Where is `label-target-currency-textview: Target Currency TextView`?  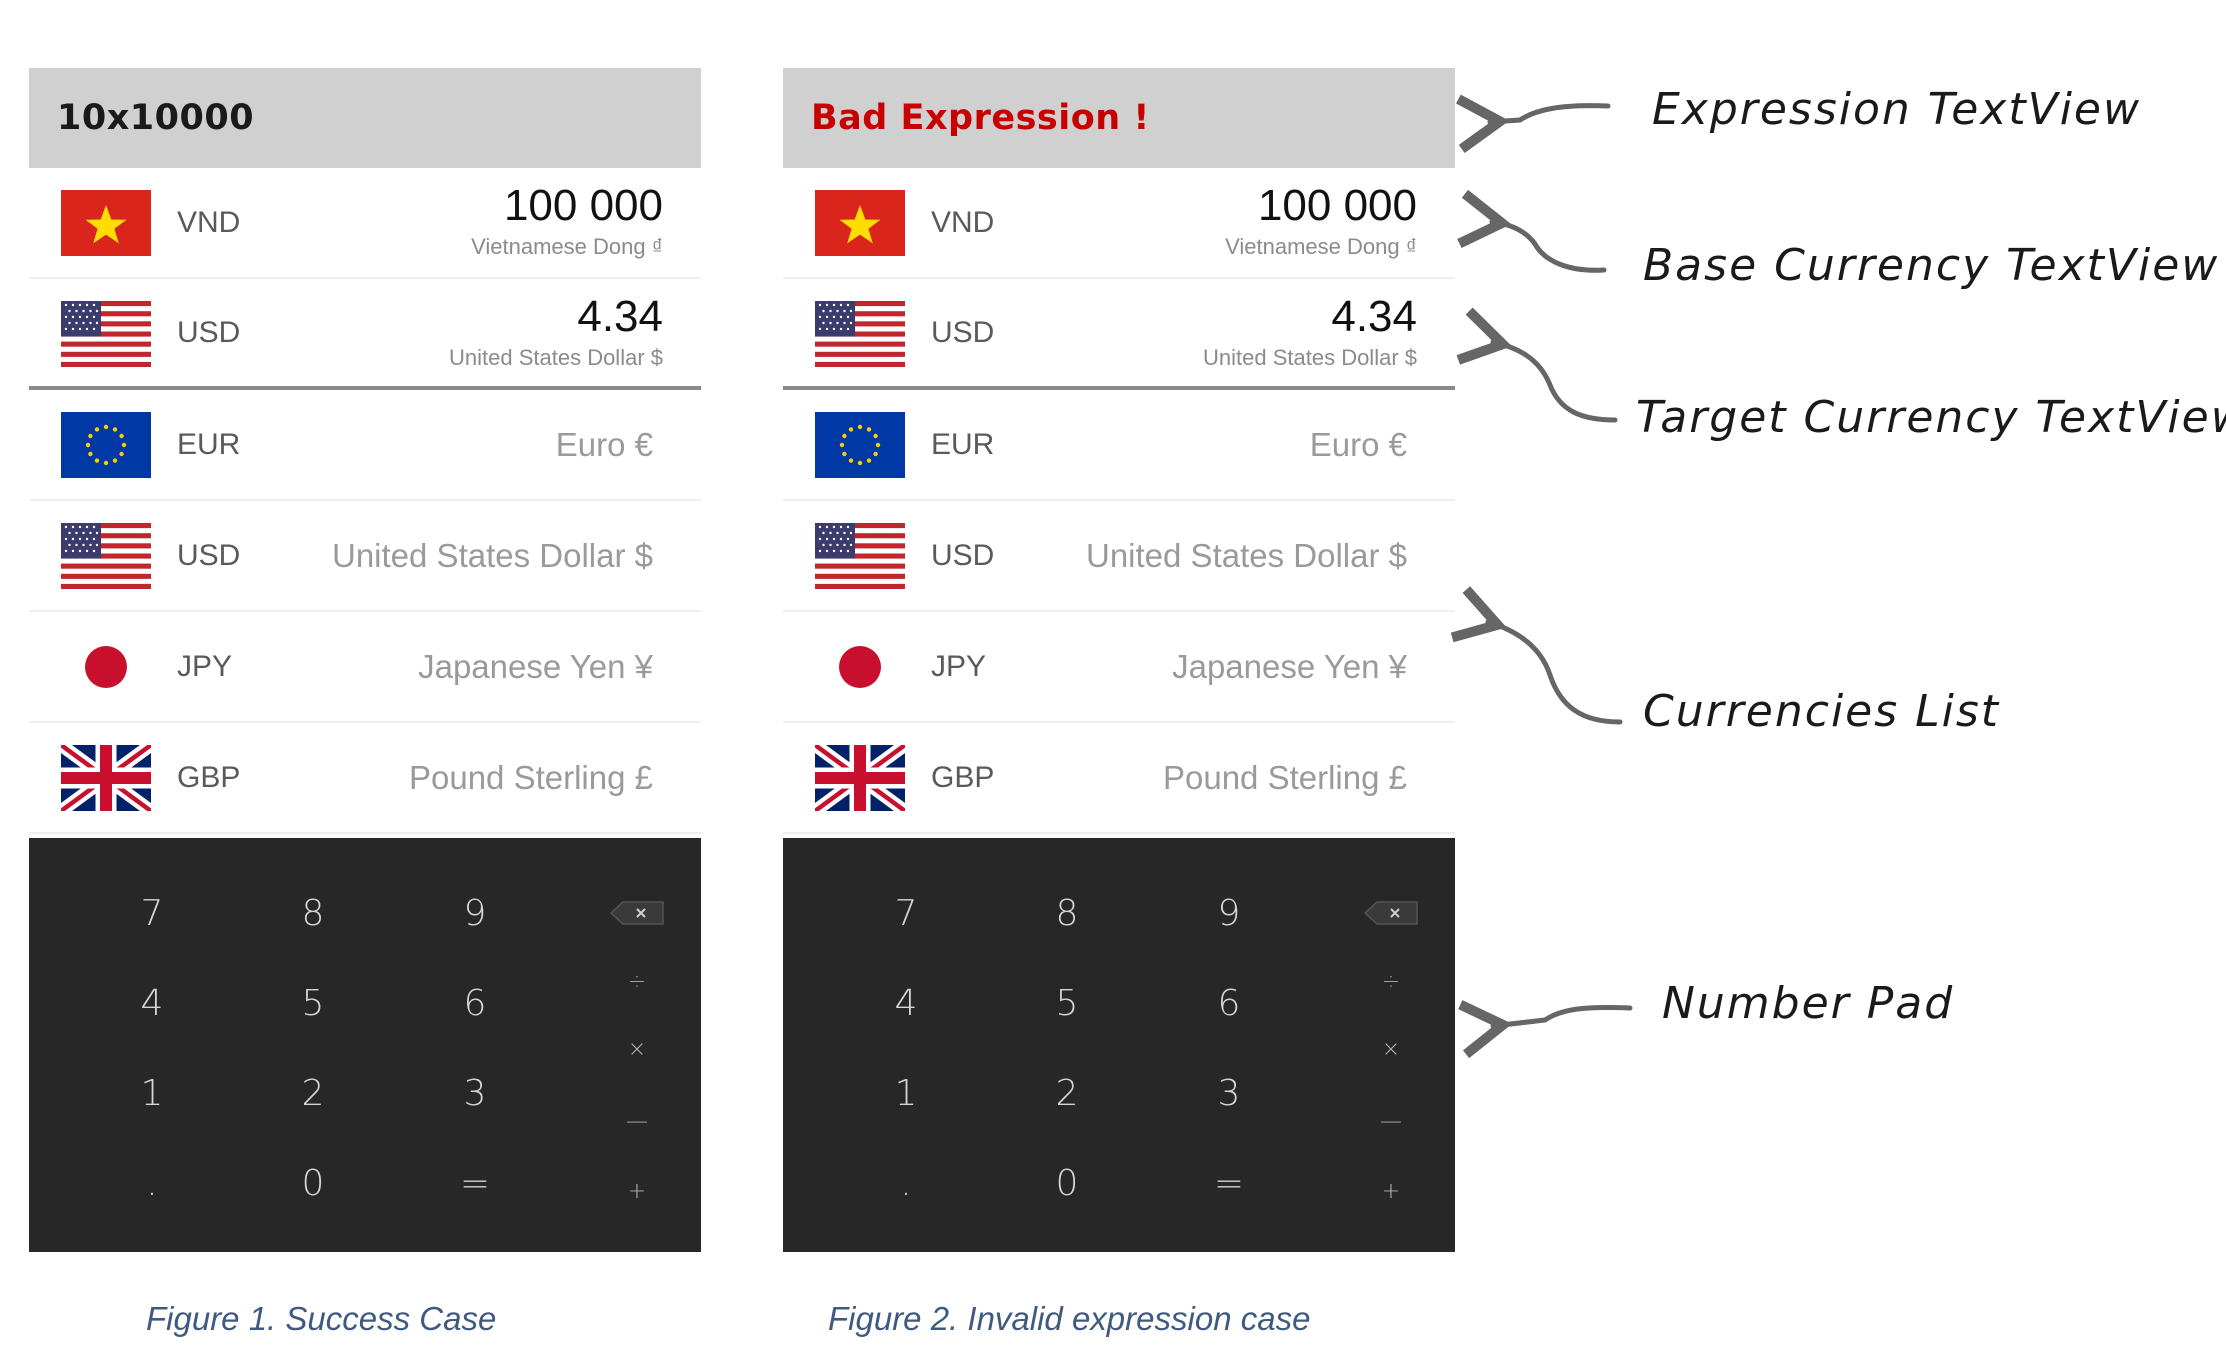 label-target-currency-textview: Target Currency TextView is located at coordinates (1931, 417).